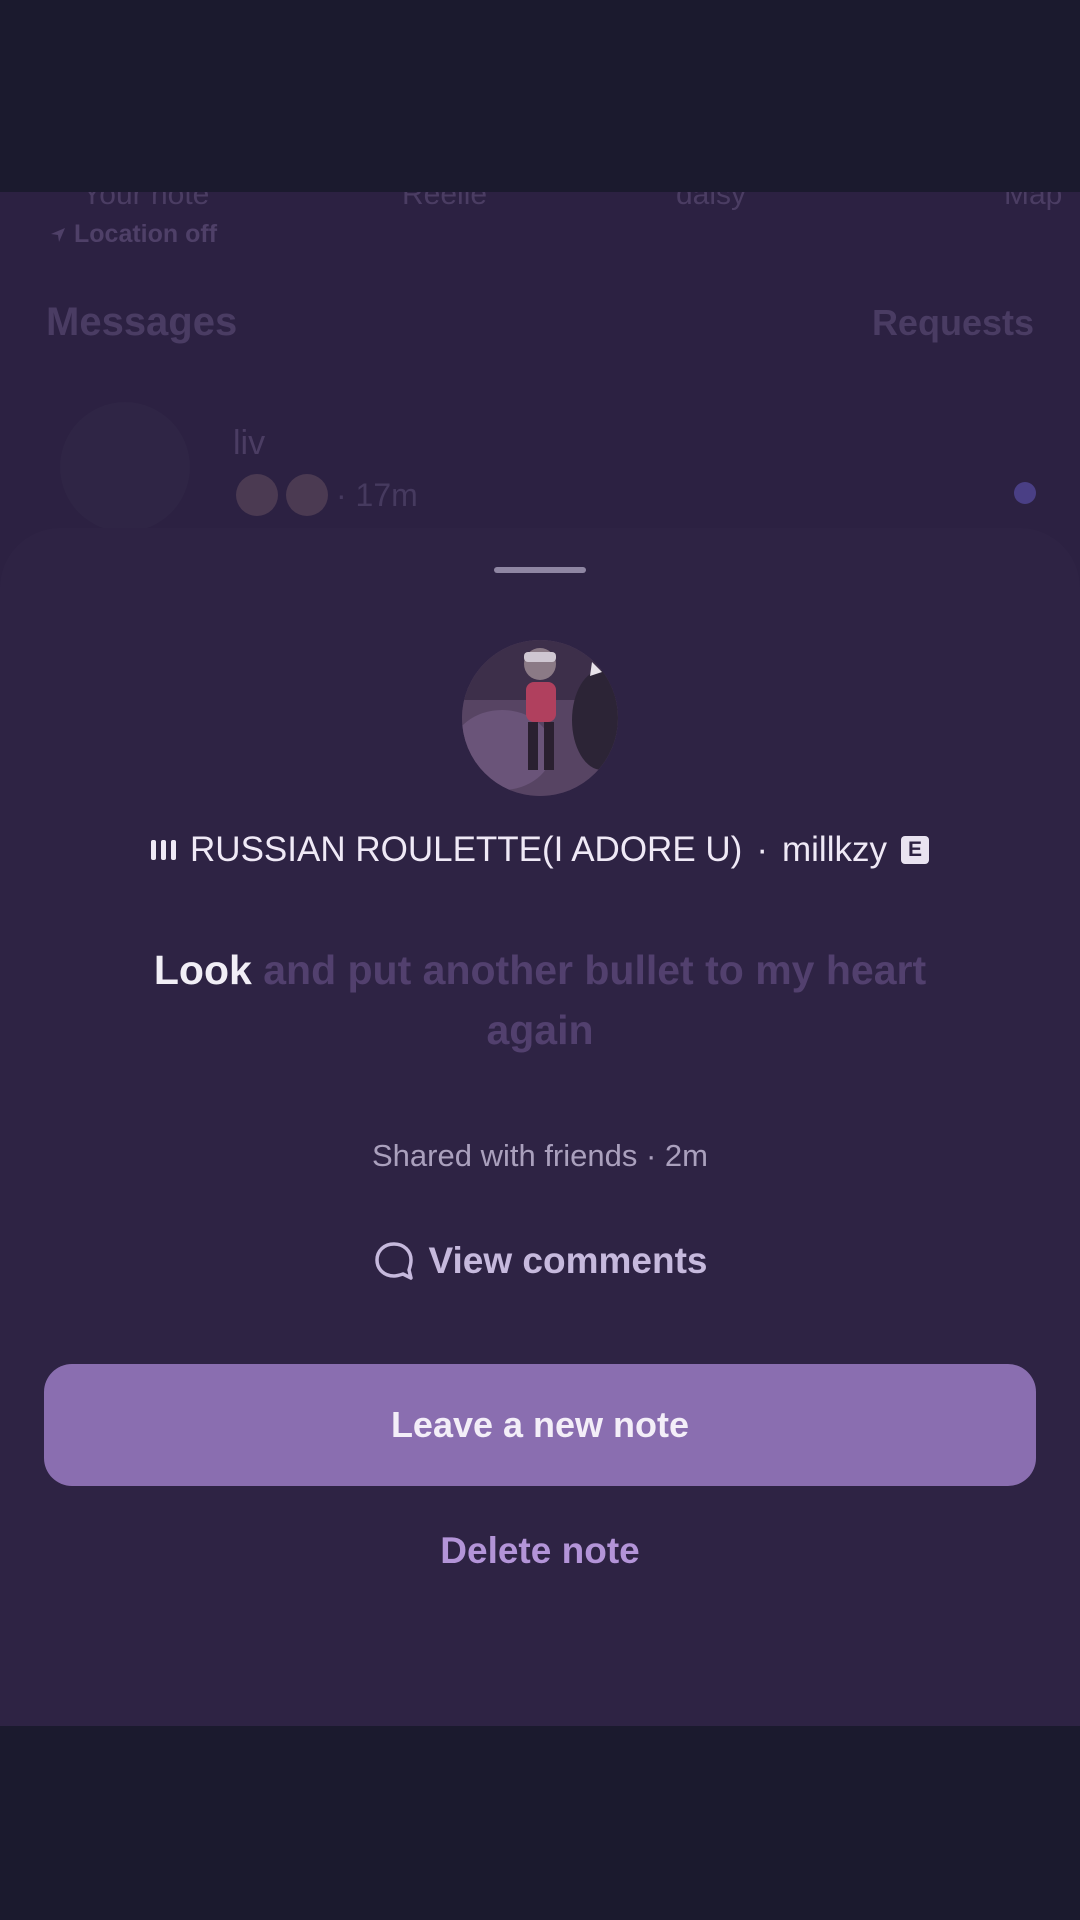 Image resolution: width=1080 pixels, height=1920 pixels. What do you see at coordinates (202, 970) in the screenshot?
I see `lyrics-current-word: Look` at bounding box center [202, 970].